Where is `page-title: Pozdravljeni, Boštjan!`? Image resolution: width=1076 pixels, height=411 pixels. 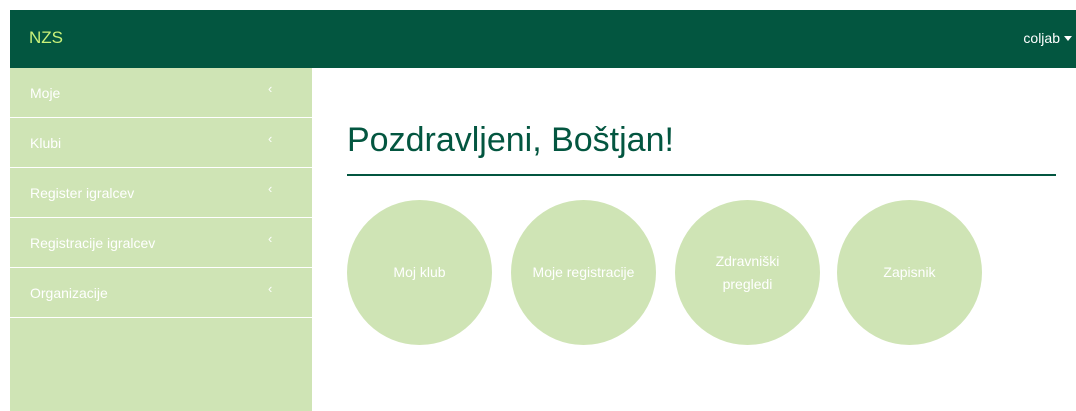 page-title: Pozdravljeni, Boštjan! is located at coordinates (510, 140).